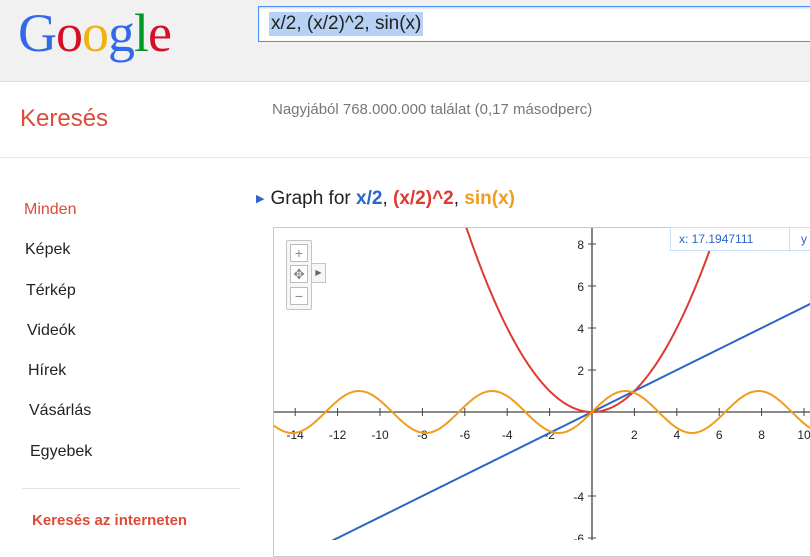 This screenshot has height=557, width=810. I want to click on nav-item-minden: Minden, so click(50, 210).